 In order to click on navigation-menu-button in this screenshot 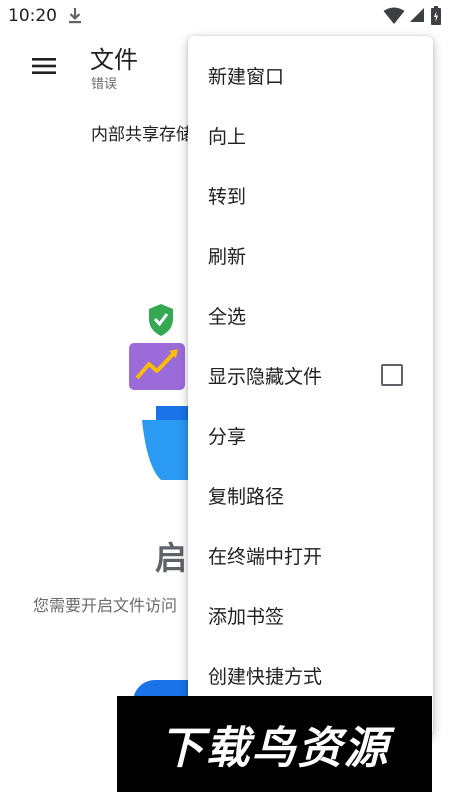, I will do `click(44, 66)`.